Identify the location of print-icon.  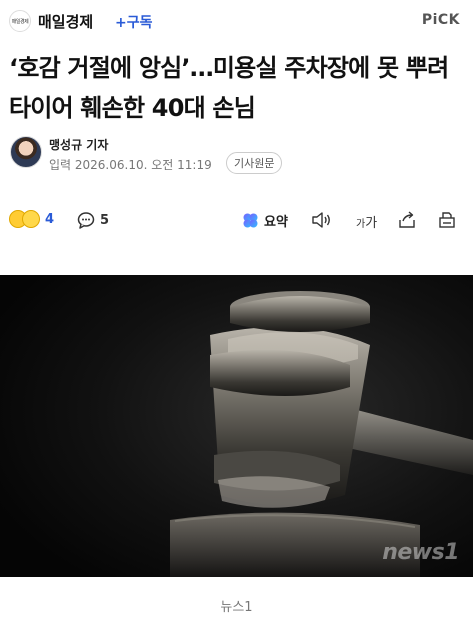
(447, 220).